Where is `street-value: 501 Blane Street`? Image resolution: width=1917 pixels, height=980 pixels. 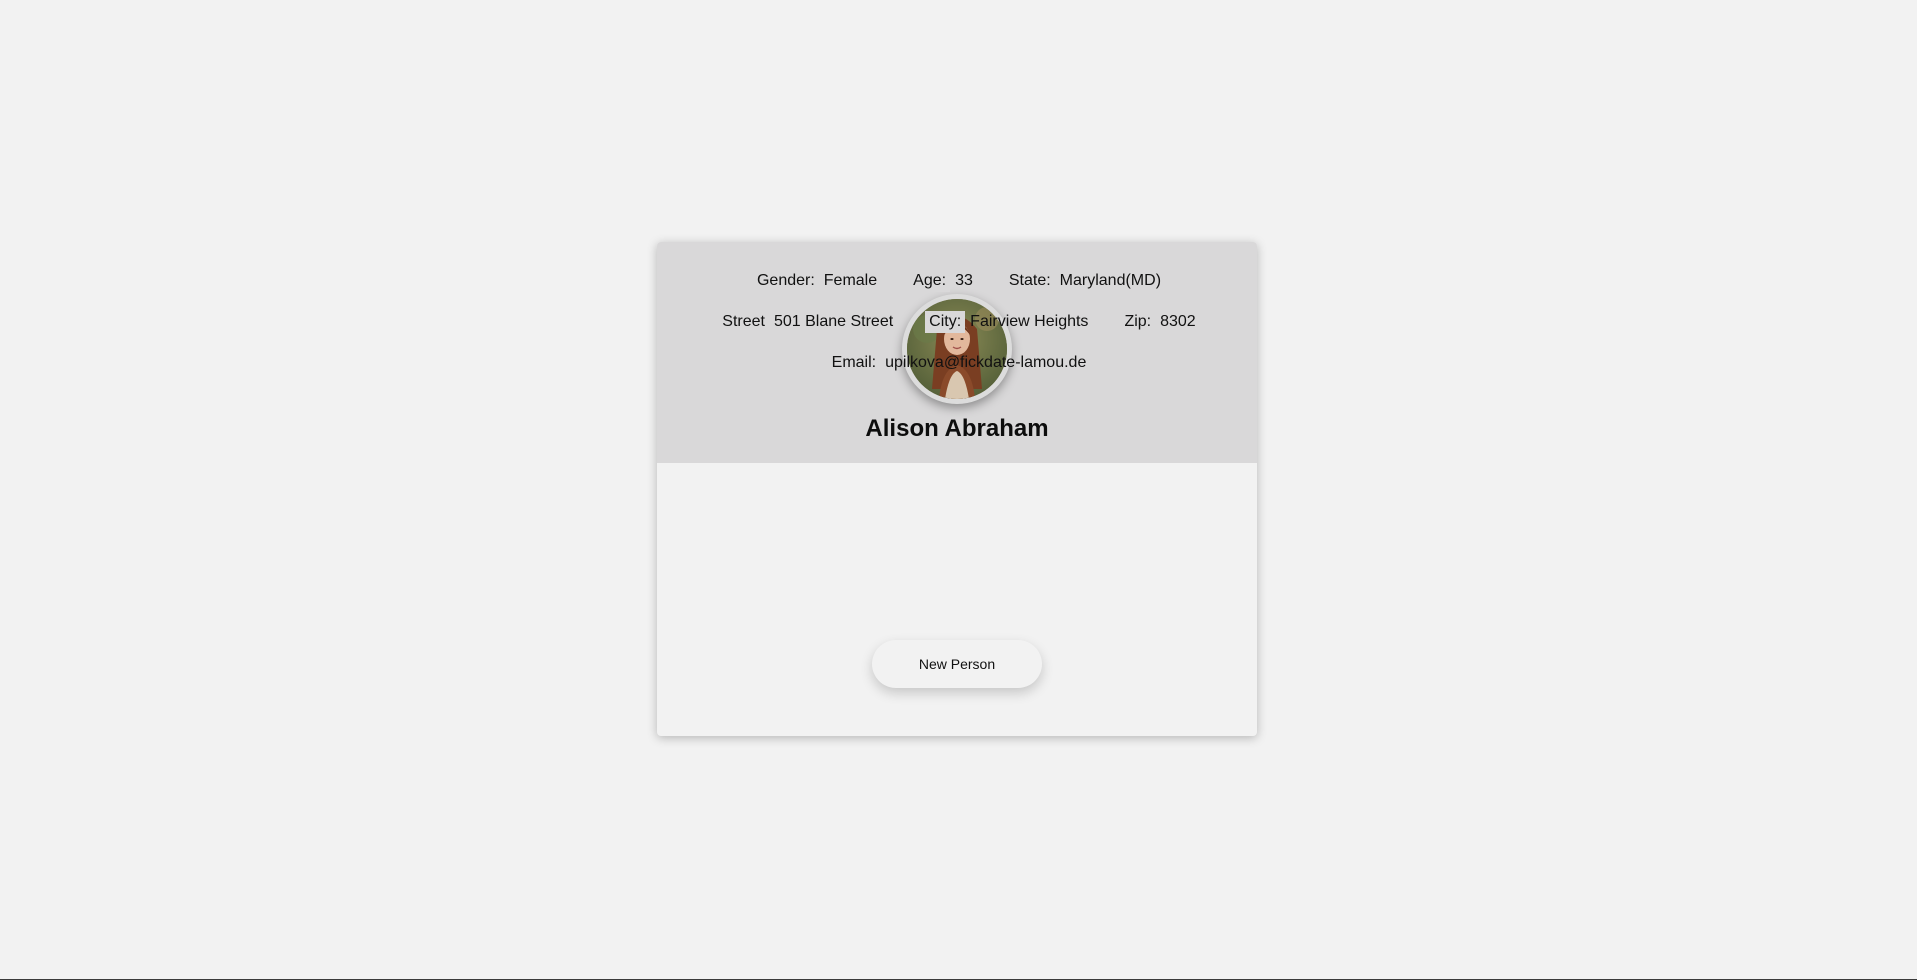
street-value: 501 Blane Street is located at coordinates (833, 321).